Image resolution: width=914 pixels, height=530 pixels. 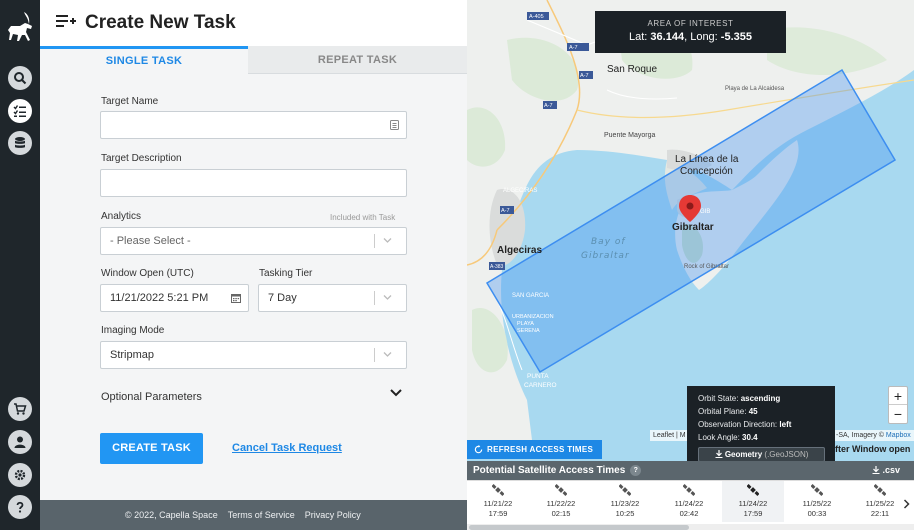 What do you see at coordinates (906, 504) in the screenshot?
I see `chevron-right-icon` at bounding box center [906, 504].